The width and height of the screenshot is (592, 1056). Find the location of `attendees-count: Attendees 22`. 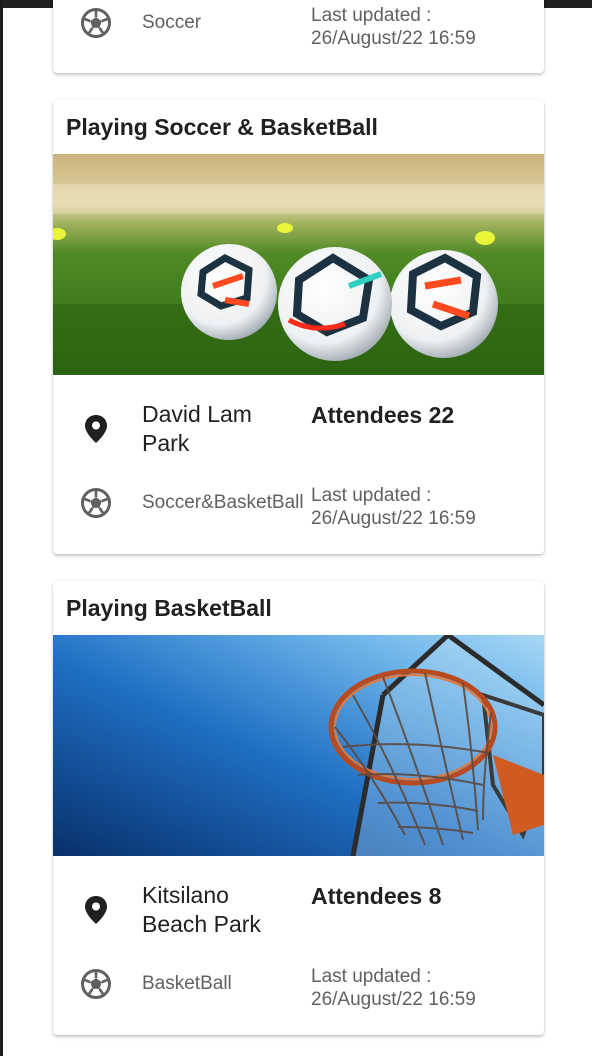

attendees-count: Attendees 22 is located at coordinates (383, 415).